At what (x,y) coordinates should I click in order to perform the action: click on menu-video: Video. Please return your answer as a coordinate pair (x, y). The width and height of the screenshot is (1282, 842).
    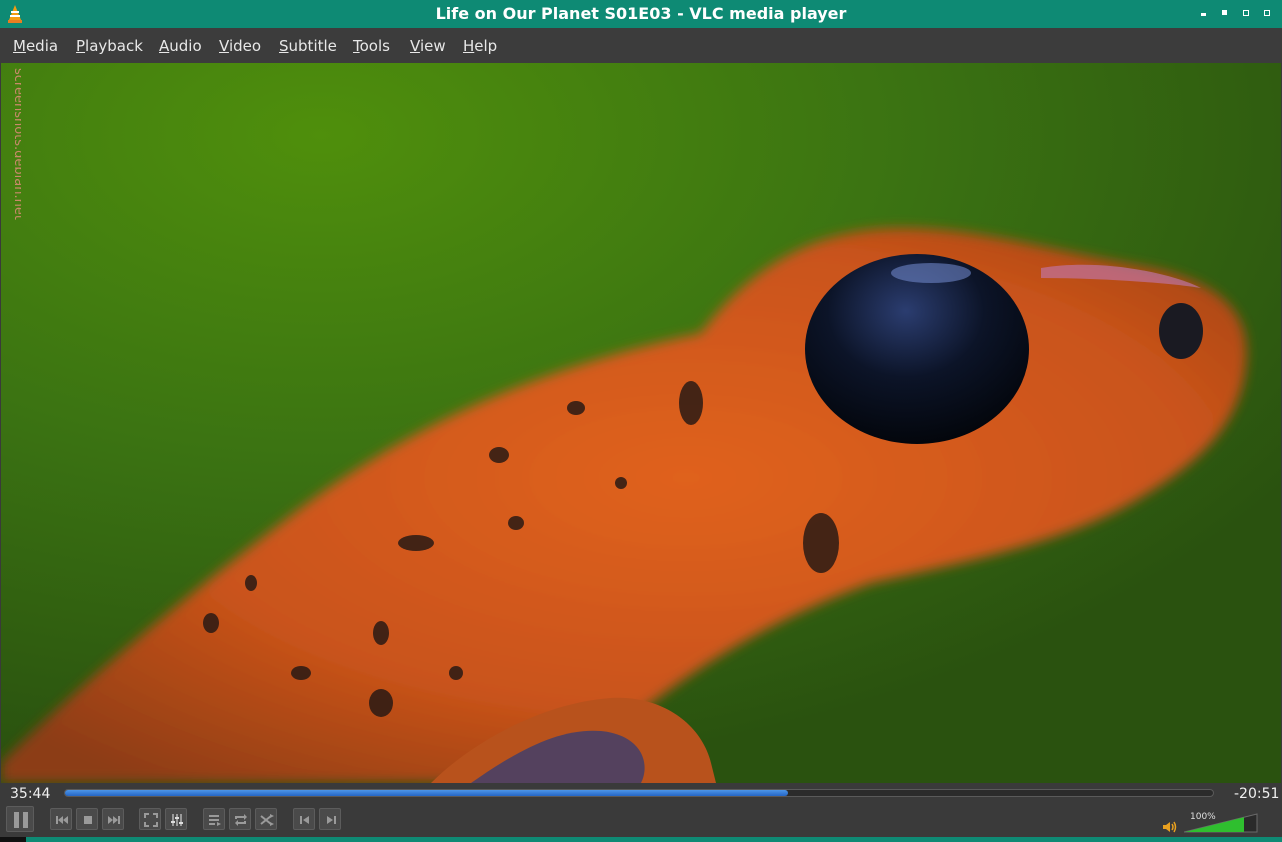
    Looking at the image, I should click on (240, 46).